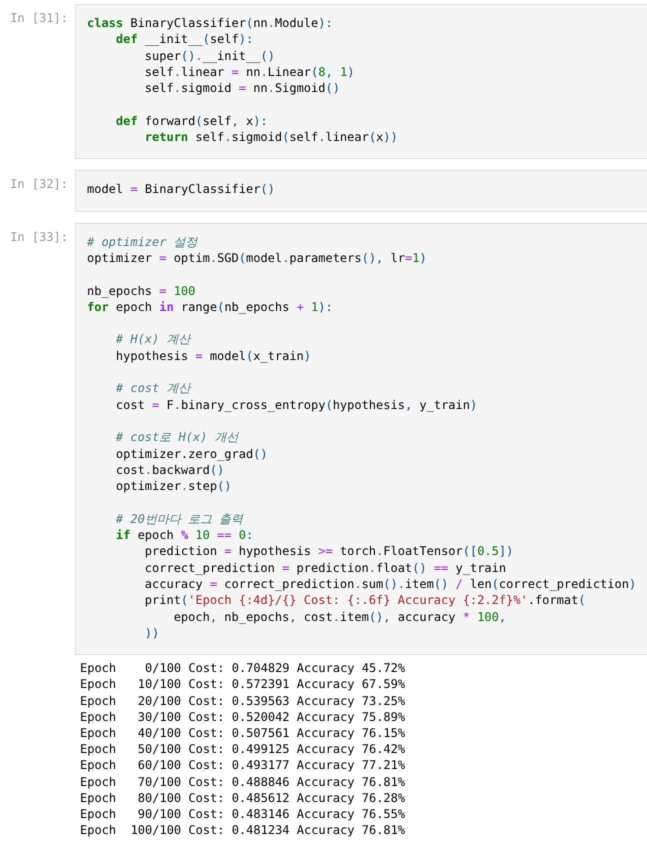 Image resolution: width=647 pixels, height=845 pixels. I want to click on cell-prompt: In [33]:, so click(39, 237).